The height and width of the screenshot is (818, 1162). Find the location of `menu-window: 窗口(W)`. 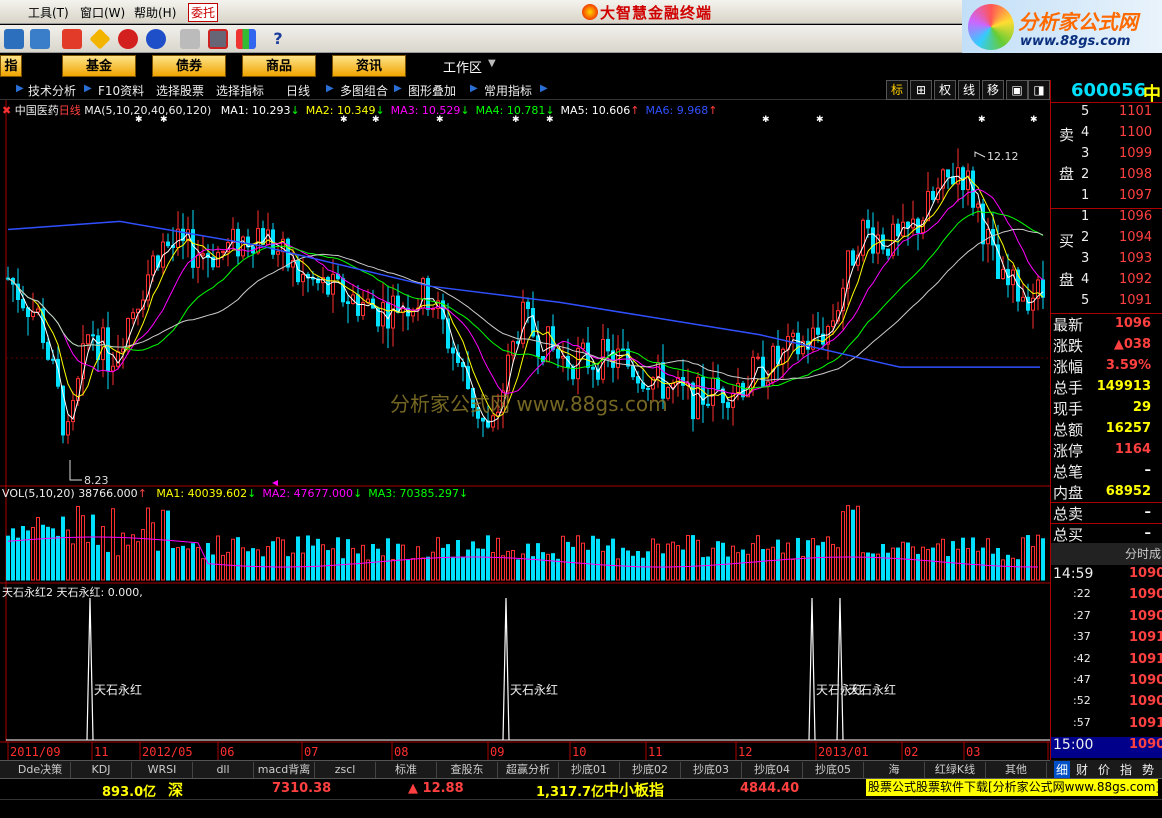

menu-window: 窗口(W) is located at coordinates (102, 12).